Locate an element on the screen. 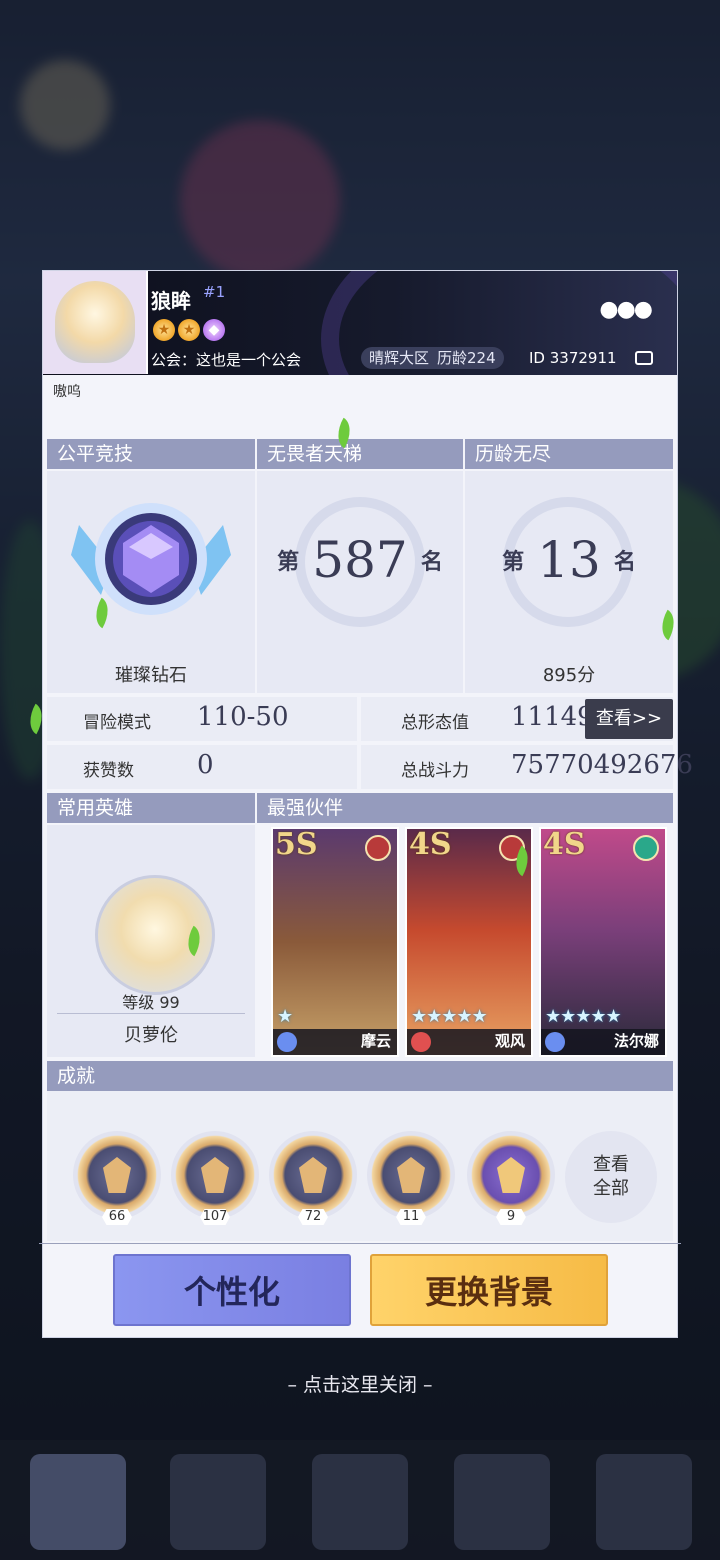 The height and width of the screenshot is (1560, 720). nav-item-bag is located at coordinates (360, 1502).